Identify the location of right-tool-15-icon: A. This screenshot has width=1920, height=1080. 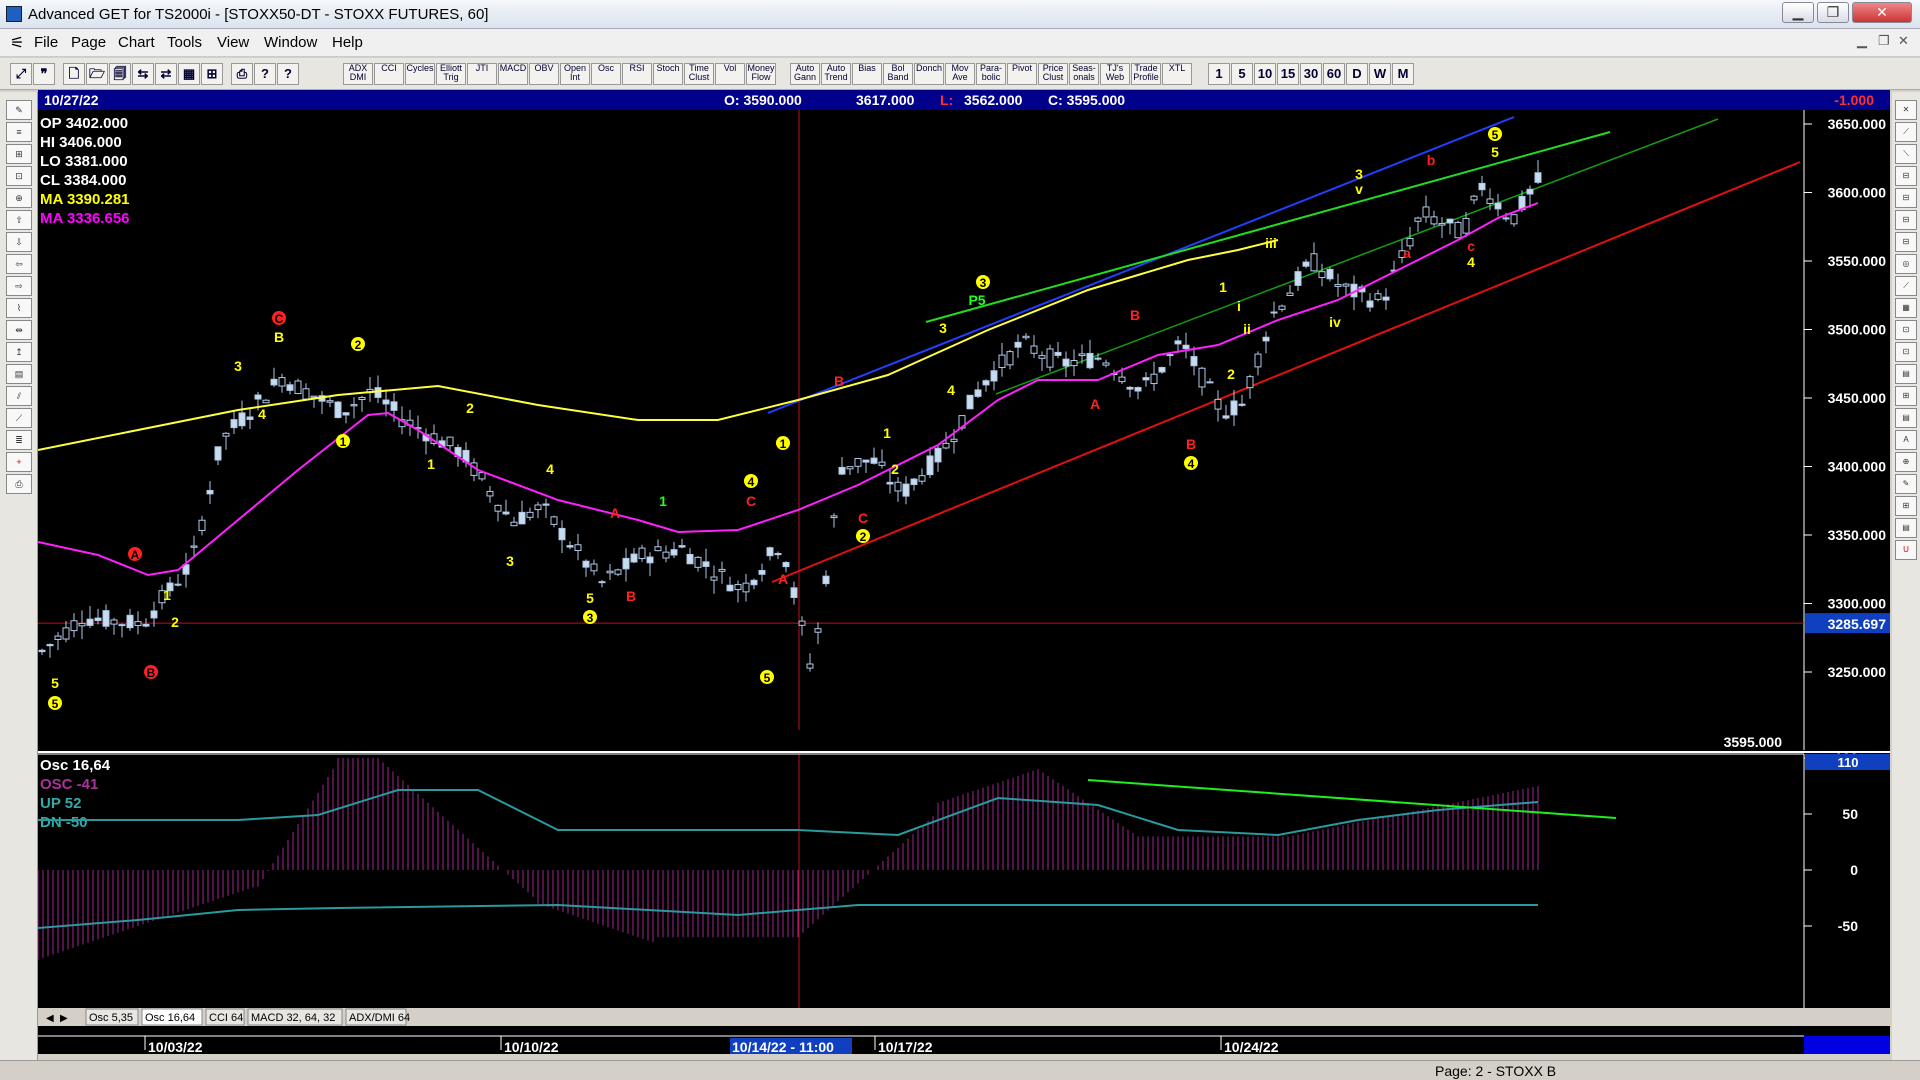
(1906, 440).